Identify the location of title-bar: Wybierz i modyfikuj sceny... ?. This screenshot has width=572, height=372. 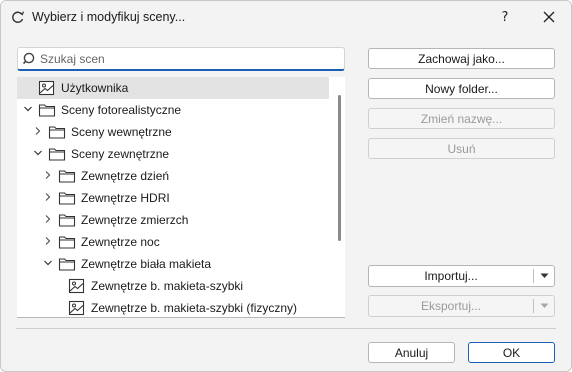
(286, 18).